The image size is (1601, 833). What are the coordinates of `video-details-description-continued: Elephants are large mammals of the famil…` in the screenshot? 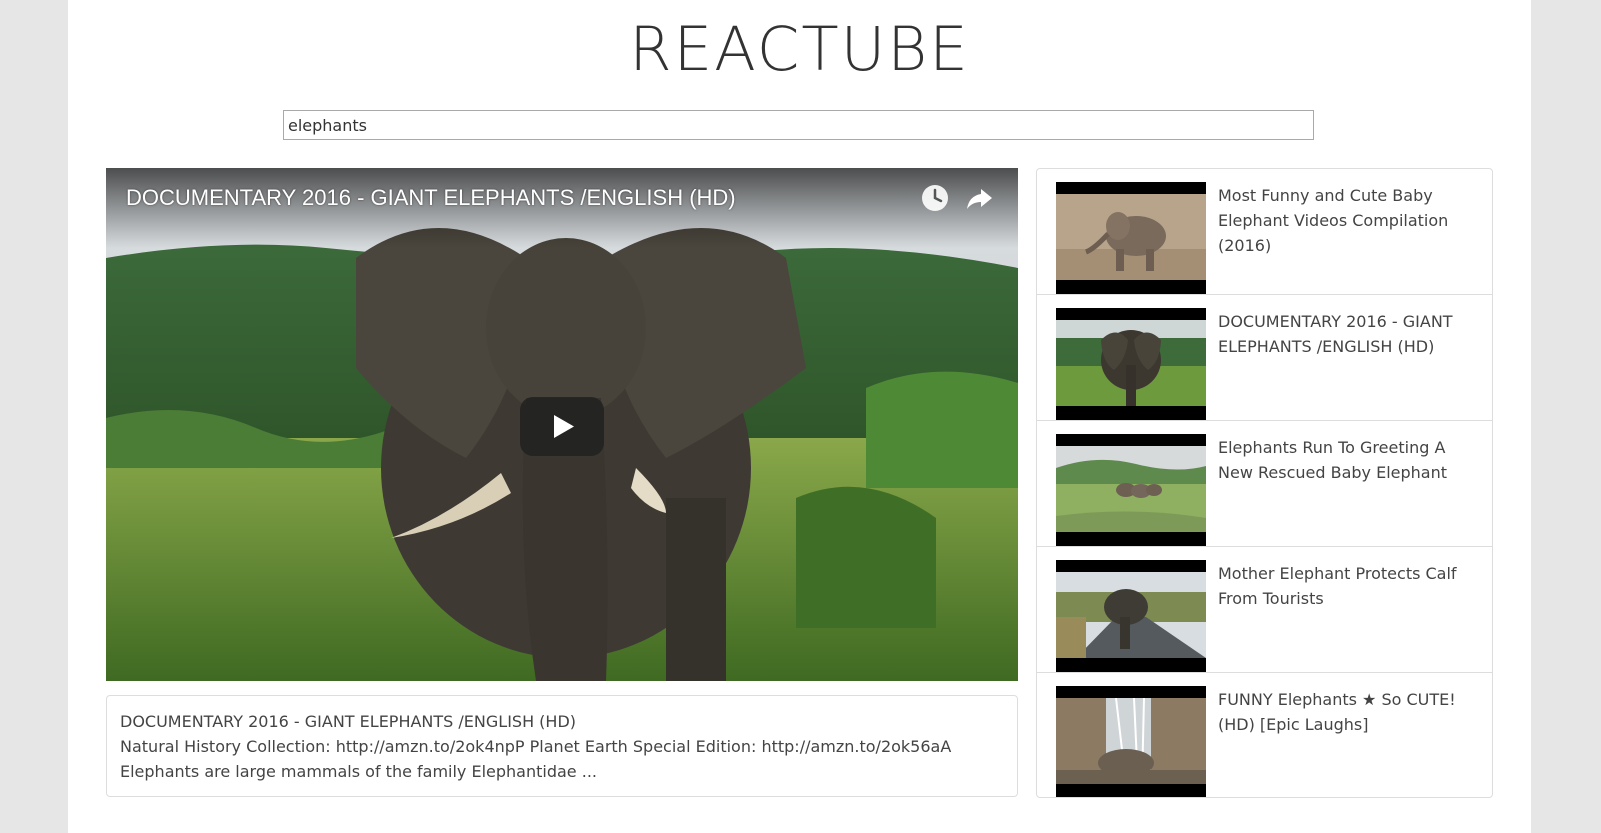 It's located at (358, 771).